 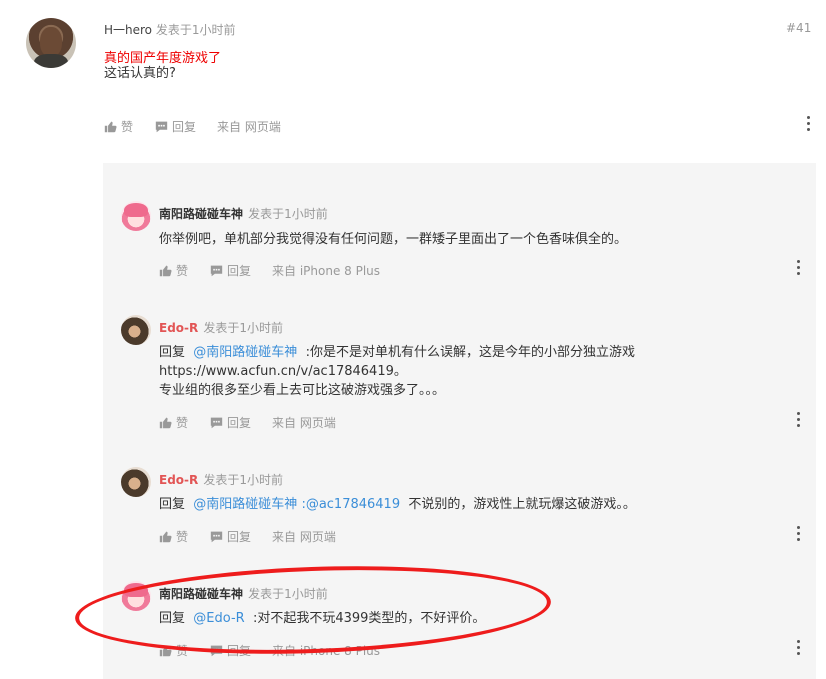 I want to click on reply-header: 南阳路碰碰车神 发表于1小时前, so click(x=243, y=212).